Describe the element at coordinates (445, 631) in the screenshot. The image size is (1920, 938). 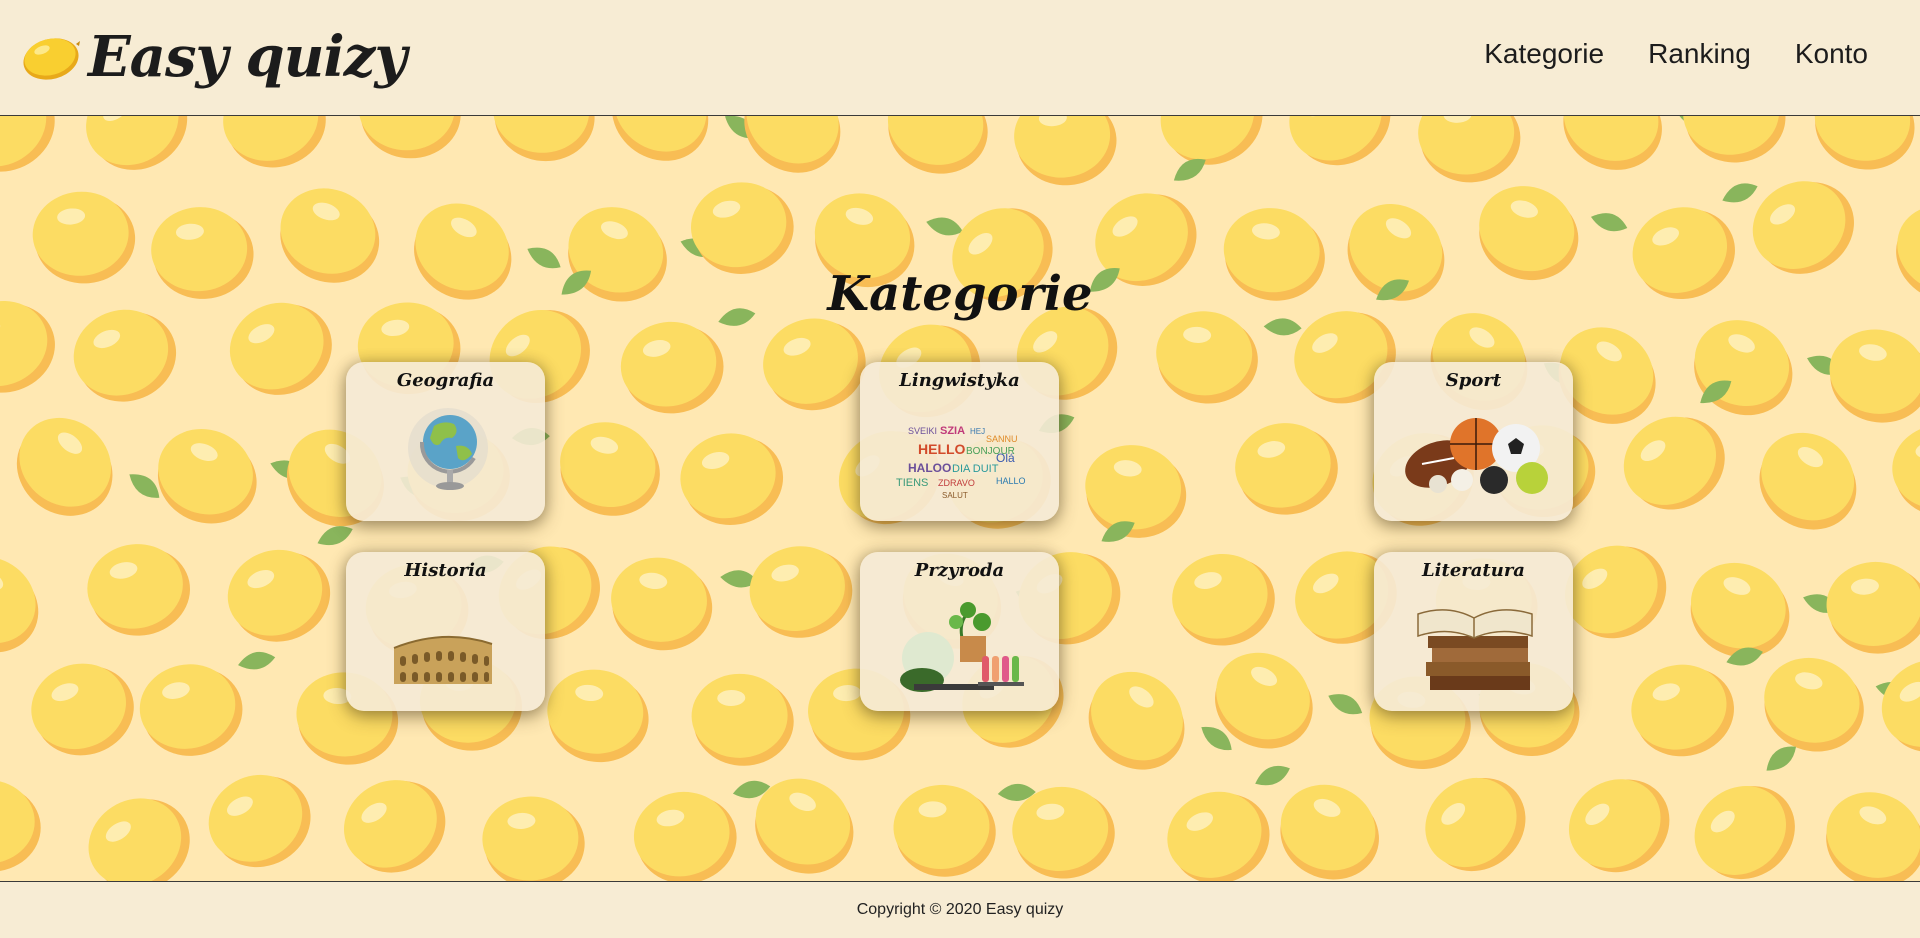
I see `category-card-historia: Historia` at that location.